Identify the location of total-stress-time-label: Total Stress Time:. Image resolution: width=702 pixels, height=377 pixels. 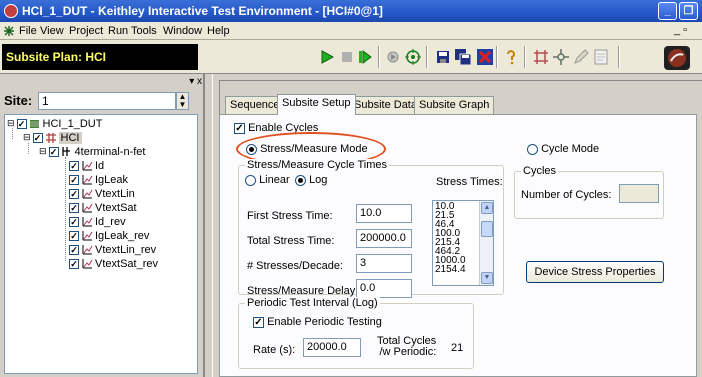
(291, 241).